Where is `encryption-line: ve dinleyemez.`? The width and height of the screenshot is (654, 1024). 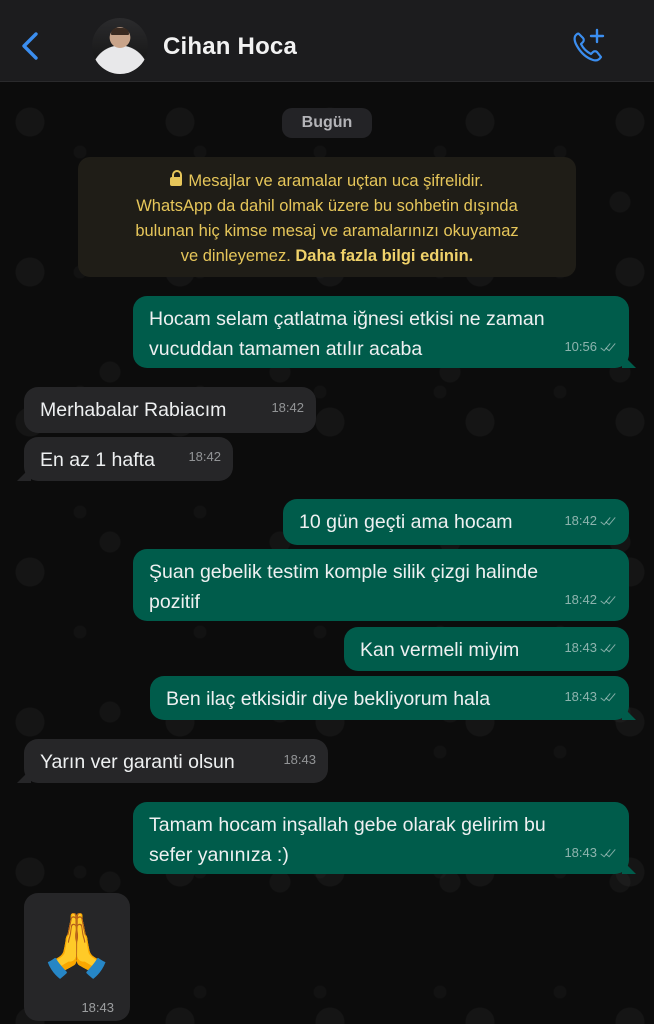 encryption-line: ve dinleyemez. is located at coordinates (235, 256).